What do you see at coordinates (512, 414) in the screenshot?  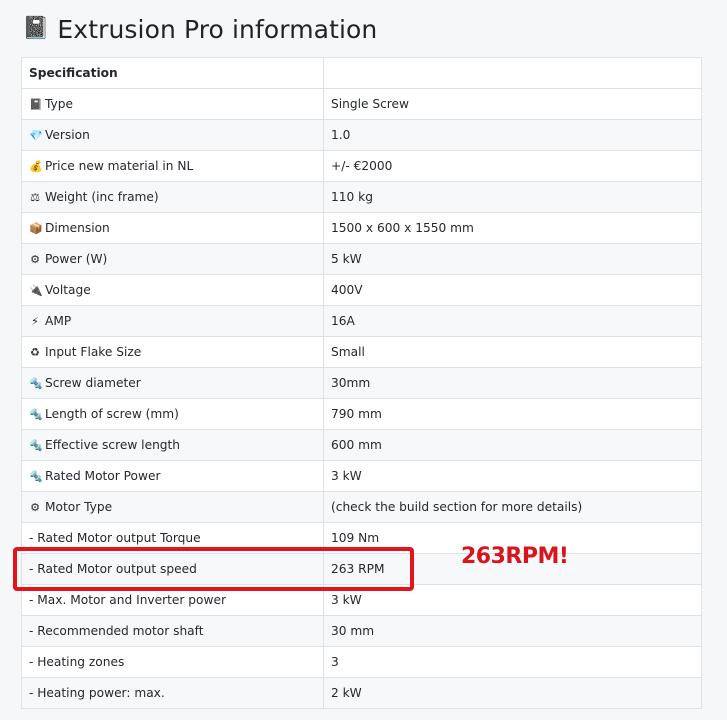 I see `spec-value: 790 mm` at bounding box center [512, 414].